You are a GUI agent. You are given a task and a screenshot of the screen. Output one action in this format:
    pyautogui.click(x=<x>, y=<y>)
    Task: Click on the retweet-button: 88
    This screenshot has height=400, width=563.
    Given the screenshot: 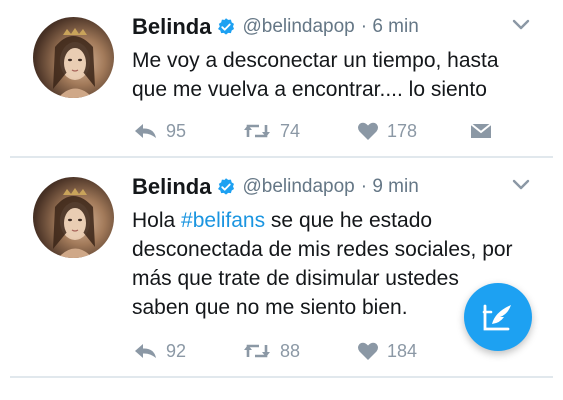 What is the action you would take?
    pyautogui.click(x=299, y=351)
    